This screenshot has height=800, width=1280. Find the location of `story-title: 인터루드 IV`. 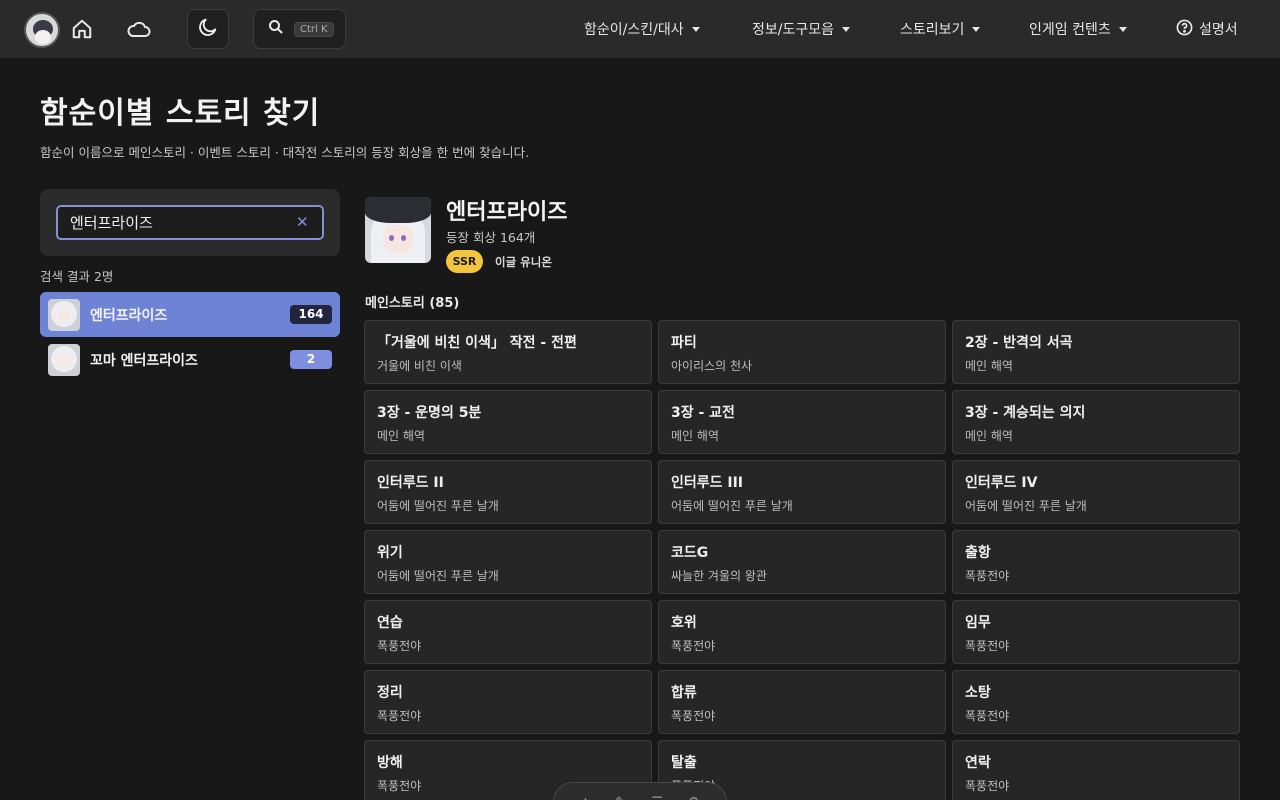

story-title: 인터루드 IV is located at coordinates (1001, 483).